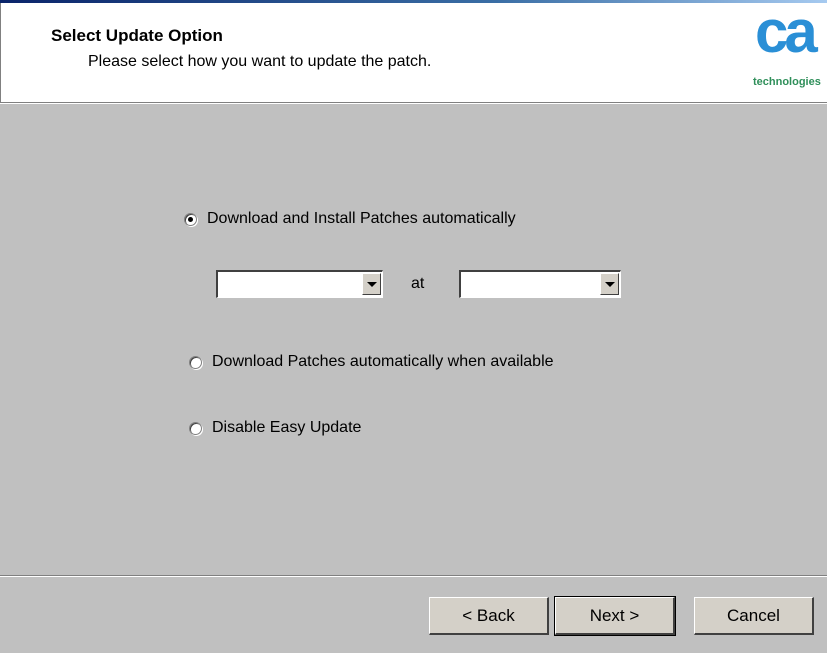 This screenshot has width=827, height=653. Describe the element at coordinates (299, 284) in the screenshot. I see `schedule-day-select` at that location.